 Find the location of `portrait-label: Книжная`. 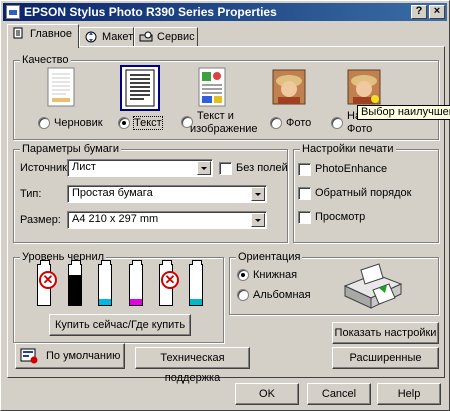

portrait-label: Книжная is located at coordinates (275, 275).